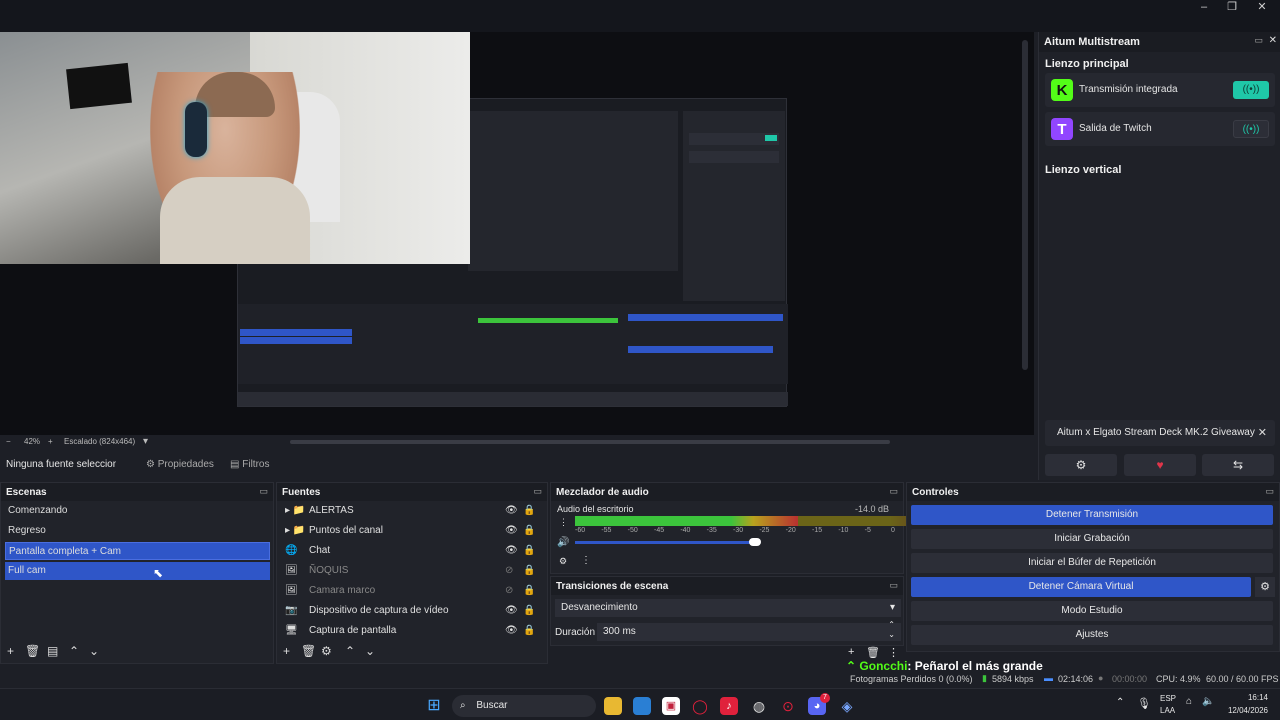  What do you see at coordinates (1168, 698) in the screenshot?
I see `language-top: ESP` at bounding box center [1168, 698].